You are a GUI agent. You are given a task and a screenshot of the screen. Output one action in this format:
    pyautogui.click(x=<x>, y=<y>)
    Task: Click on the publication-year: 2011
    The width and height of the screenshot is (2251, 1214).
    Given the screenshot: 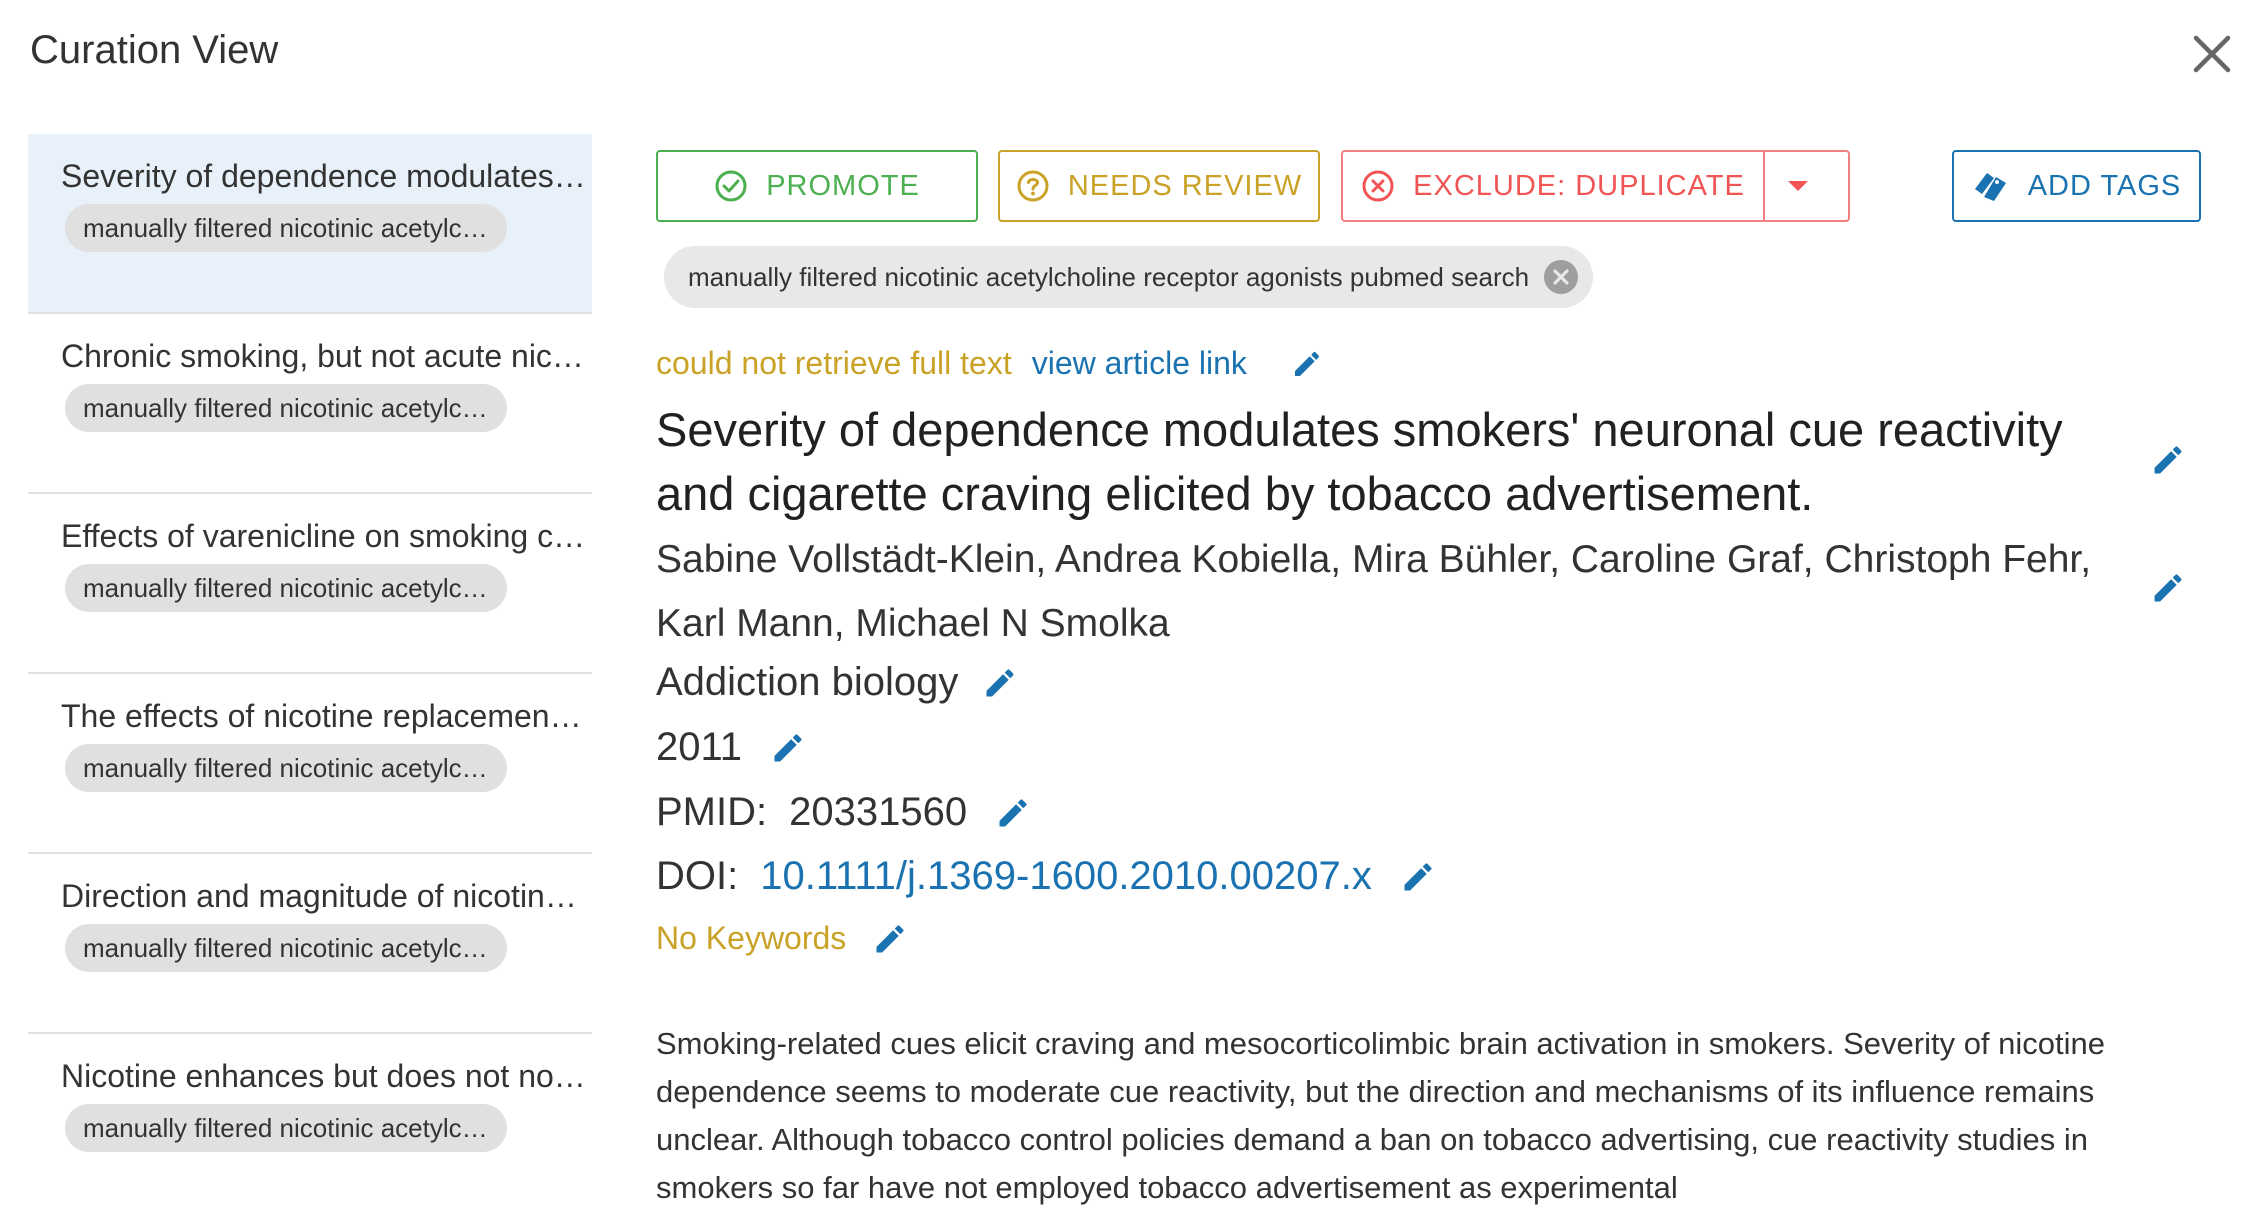 What is the action you would take?
    pyautogui.click(x=699, y=747)
    